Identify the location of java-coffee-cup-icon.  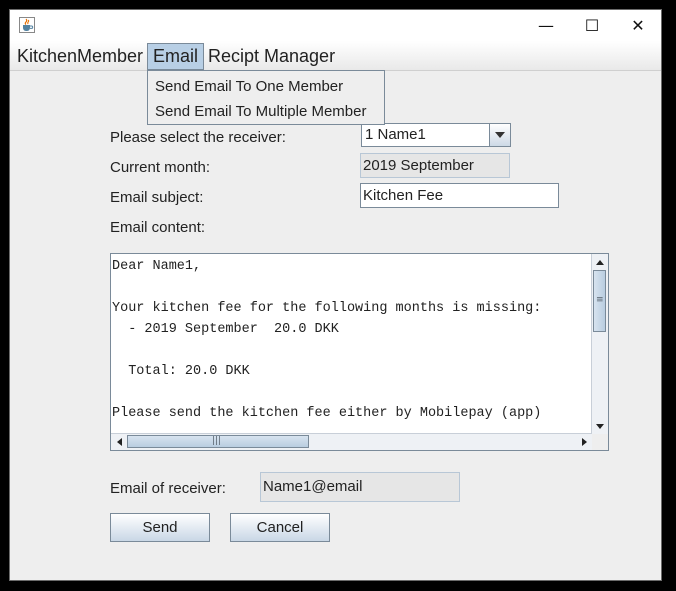
(27, 25).